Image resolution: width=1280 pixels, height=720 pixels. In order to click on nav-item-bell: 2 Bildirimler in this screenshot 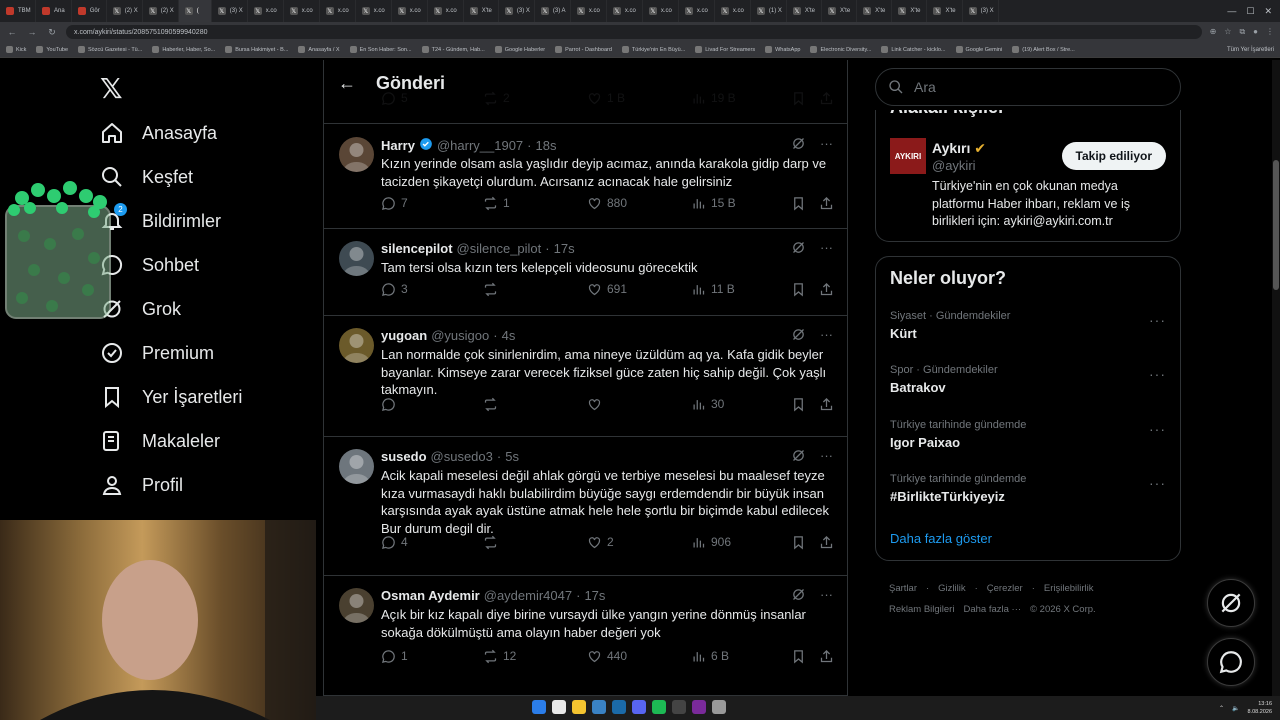, I will do `click(160, 218)`.